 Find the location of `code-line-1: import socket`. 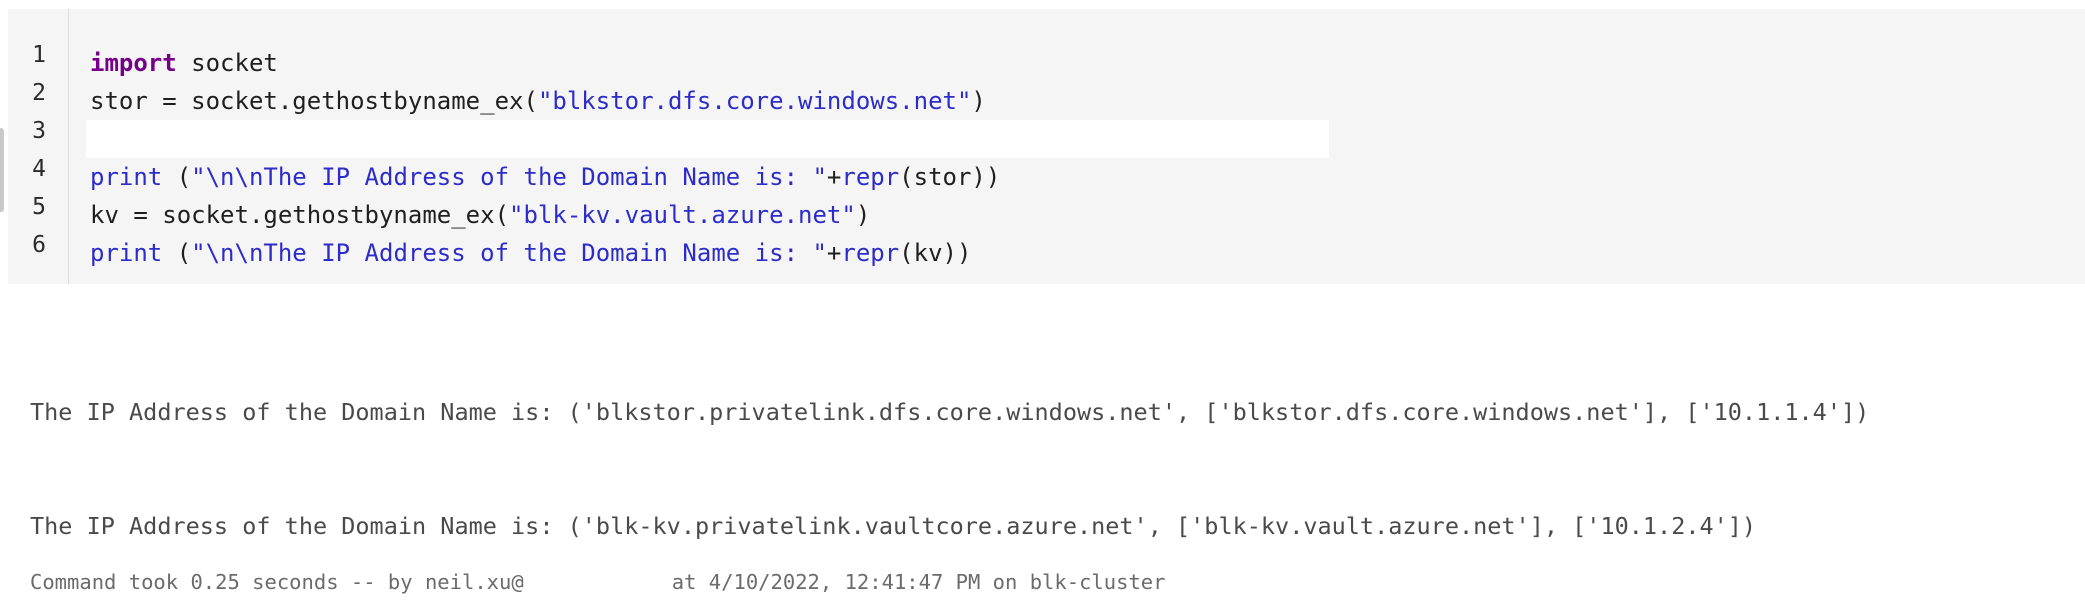

code-line-1: import socket is located at coordinates (184, 63).